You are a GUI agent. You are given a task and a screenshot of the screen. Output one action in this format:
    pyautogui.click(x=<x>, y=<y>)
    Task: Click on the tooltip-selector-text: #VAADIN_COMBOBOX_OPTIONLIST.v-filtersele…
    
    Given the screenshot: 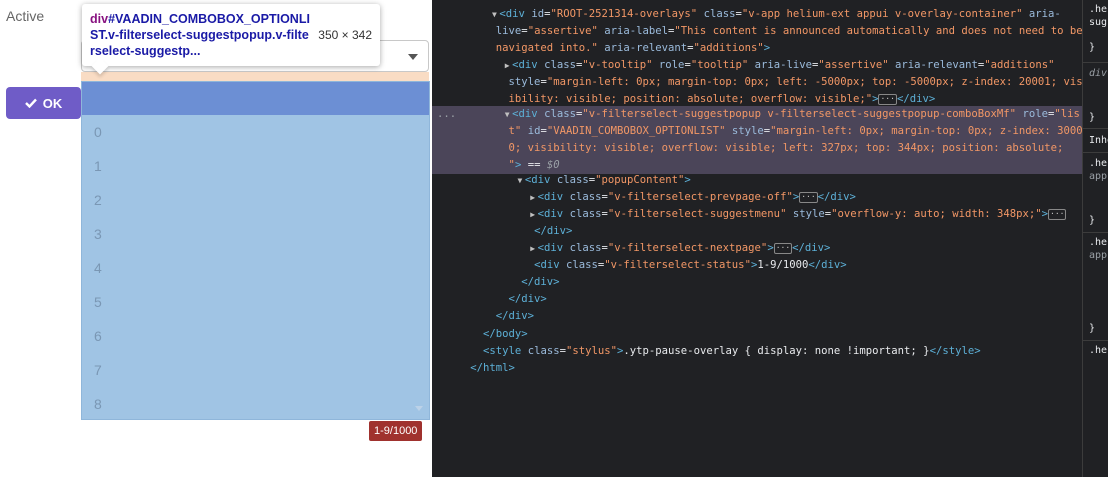 What is the action you would take?
    pyautogui.click(x=200, y=35)
    